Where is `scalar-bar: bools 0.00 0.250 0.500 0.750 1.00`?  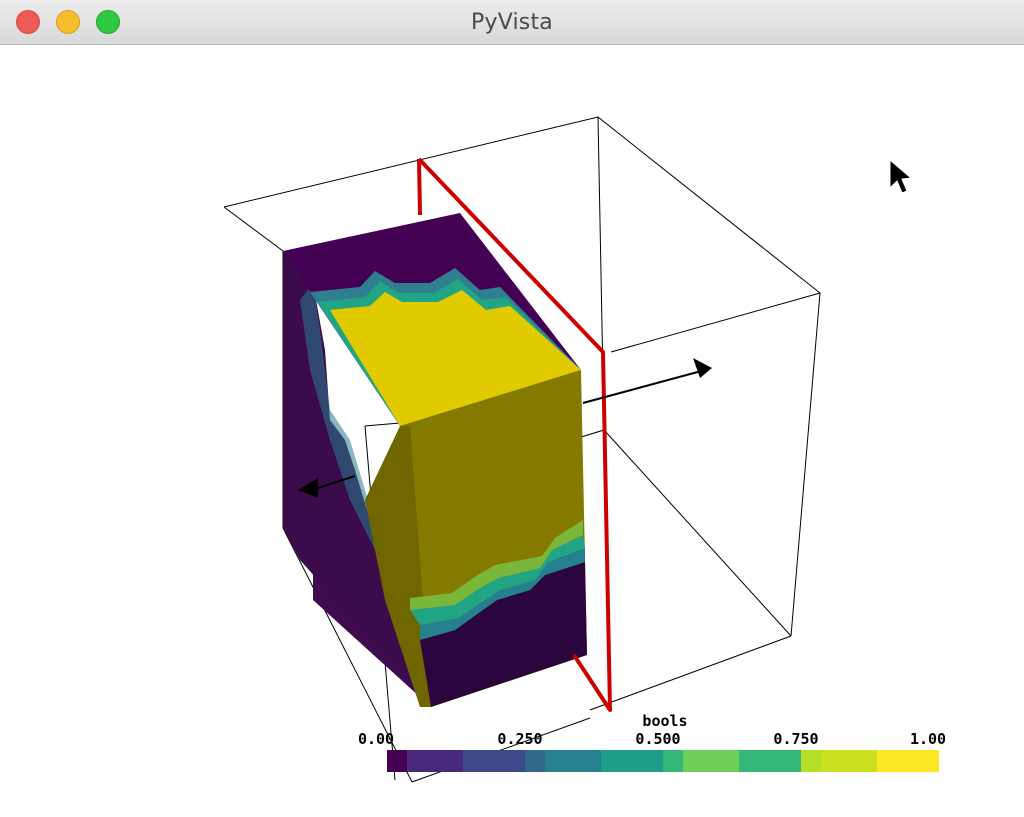 scalar-bar: bools 0.00 0.250 0.500 0.750 1.00 is located at coordinates (652, 742).